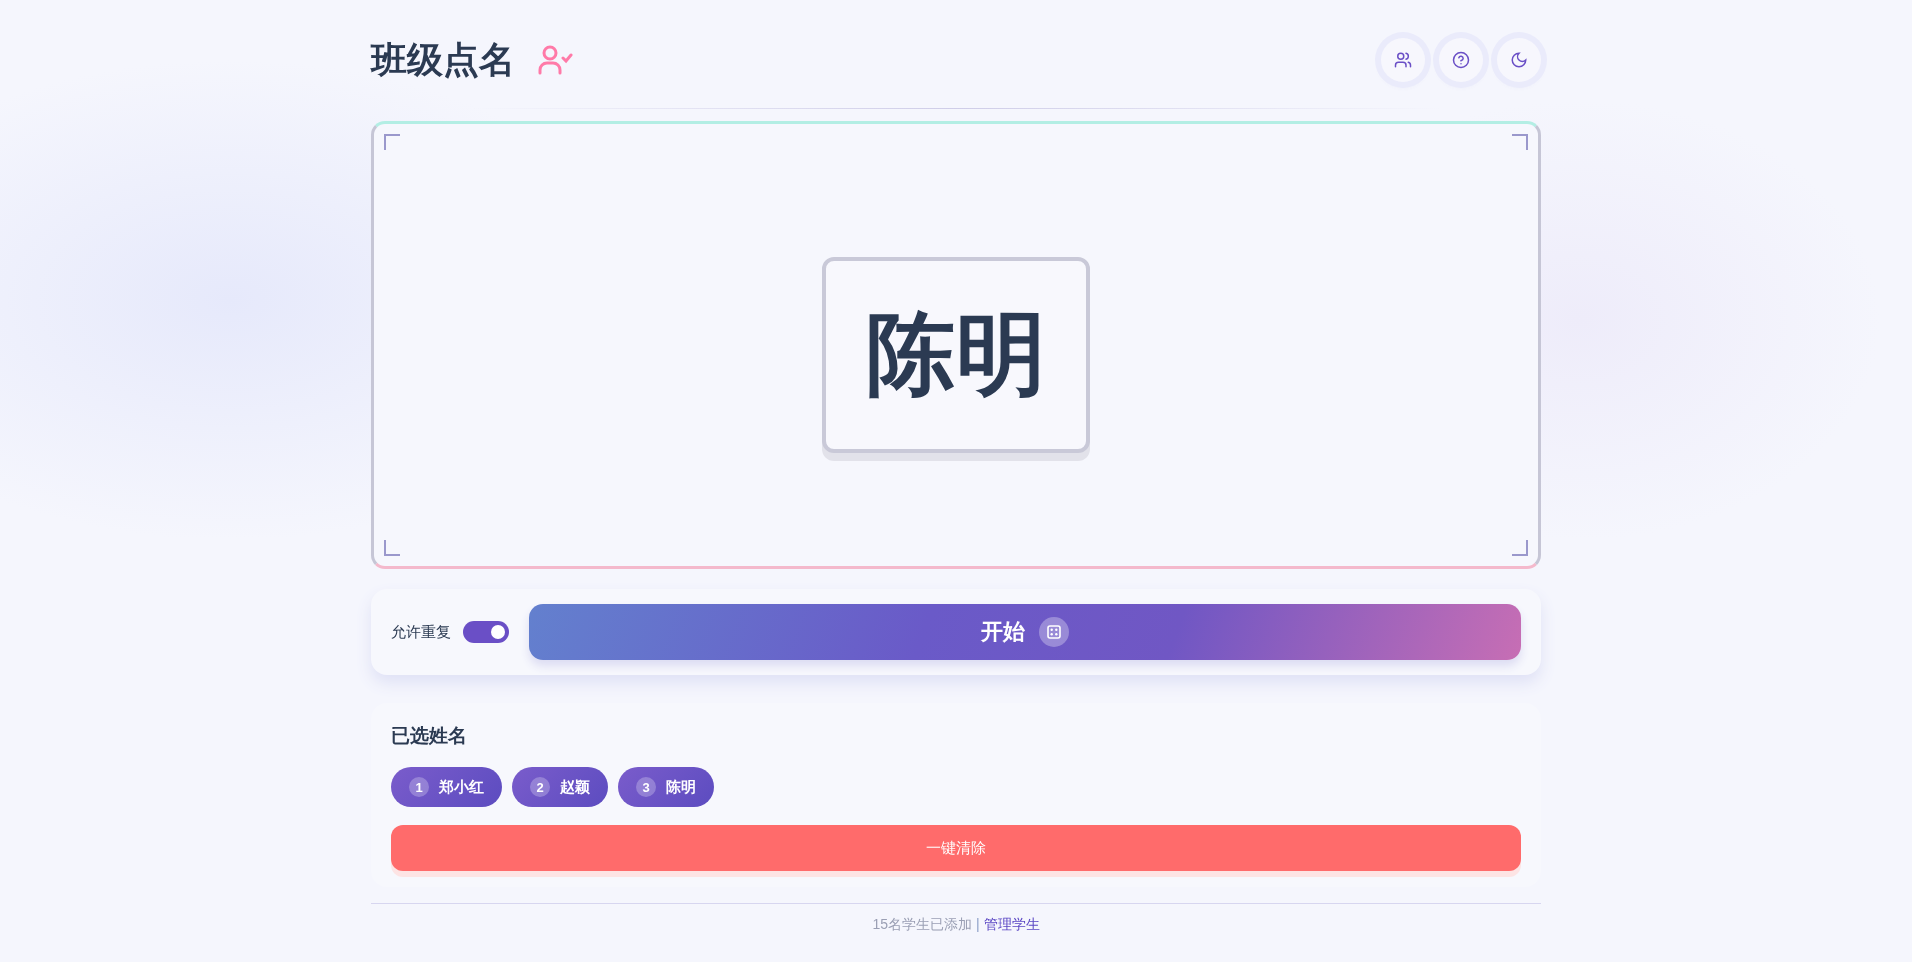 The width and height of the screenshot is (1912, 962). I want to click on chip-name: 赵颖, so click(575, 787).